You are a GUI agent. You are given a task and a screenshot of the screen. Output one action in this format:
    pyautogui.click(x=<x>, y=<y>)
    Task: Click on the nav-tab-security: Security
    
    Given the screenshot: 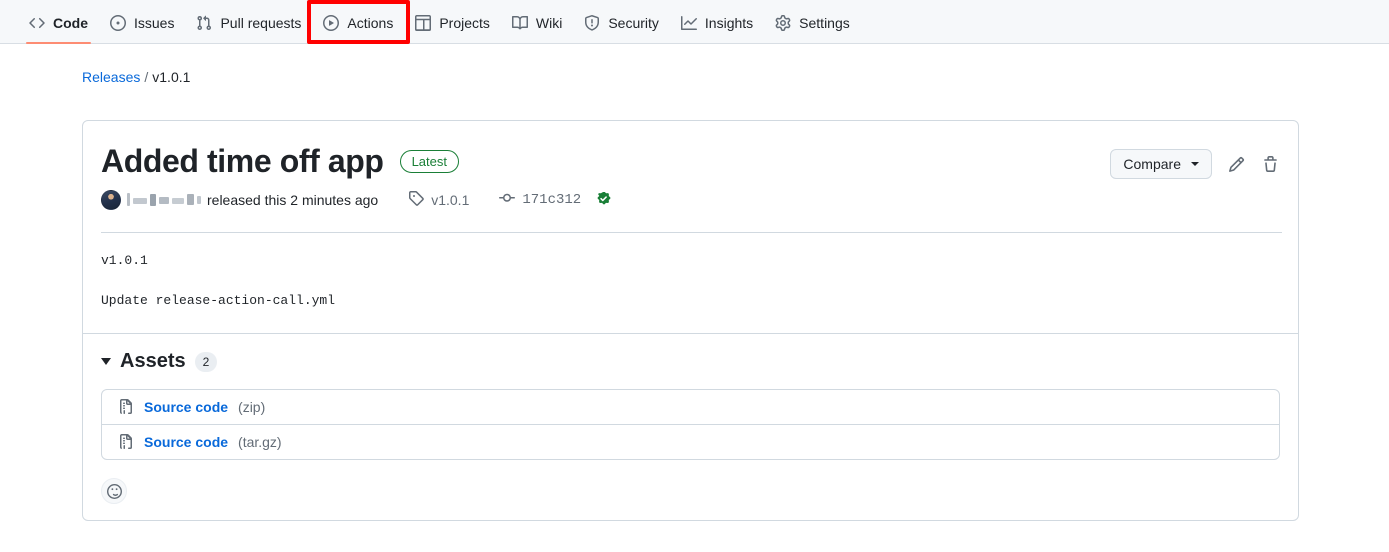 What is the action you would take?
    pyautogui.click(x=621, y=29)
    